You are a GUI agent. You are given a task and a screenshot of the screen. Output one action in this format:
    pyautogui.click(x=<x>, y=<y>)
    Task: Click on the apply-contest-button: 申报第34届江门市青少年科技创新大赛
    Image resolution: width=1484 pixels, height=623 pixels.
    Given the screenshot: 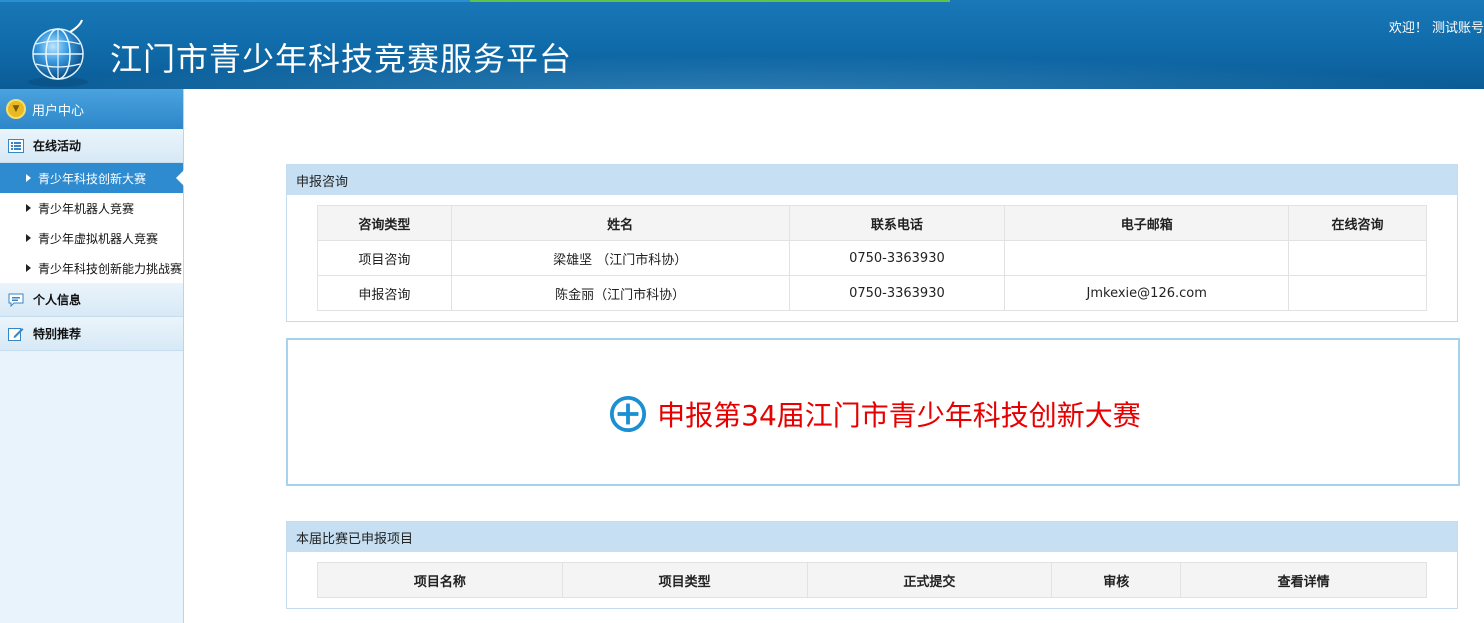 What is the action you would take?
    pyautogui.click(x=875, y=414)
    